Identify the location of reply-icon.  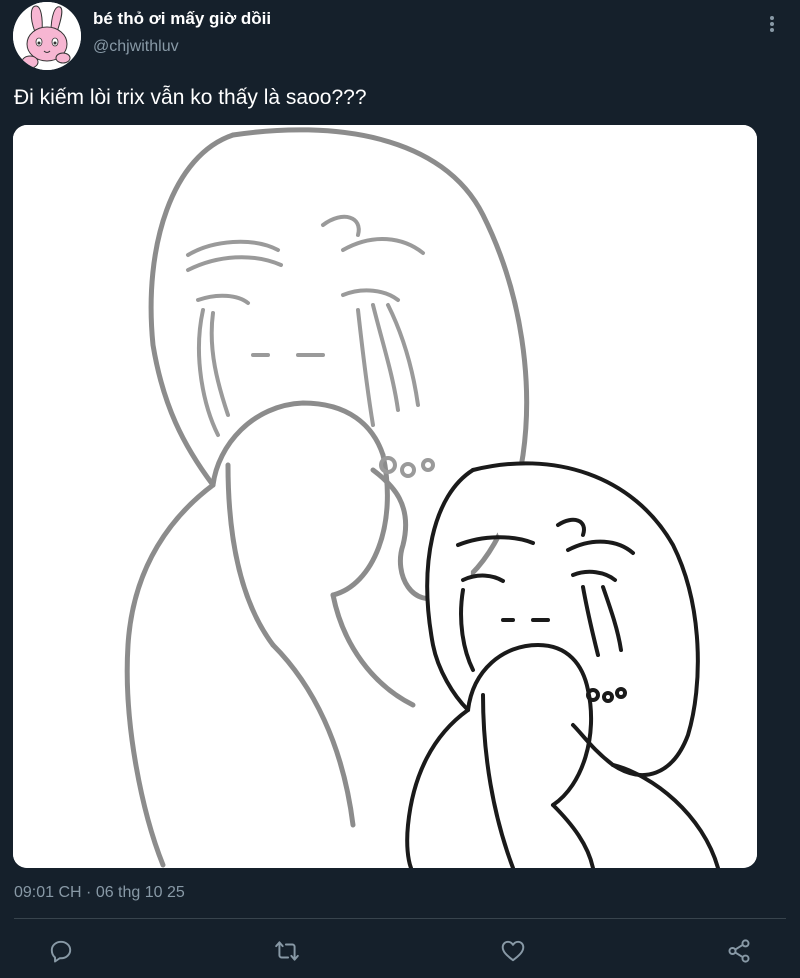
(61, 951).